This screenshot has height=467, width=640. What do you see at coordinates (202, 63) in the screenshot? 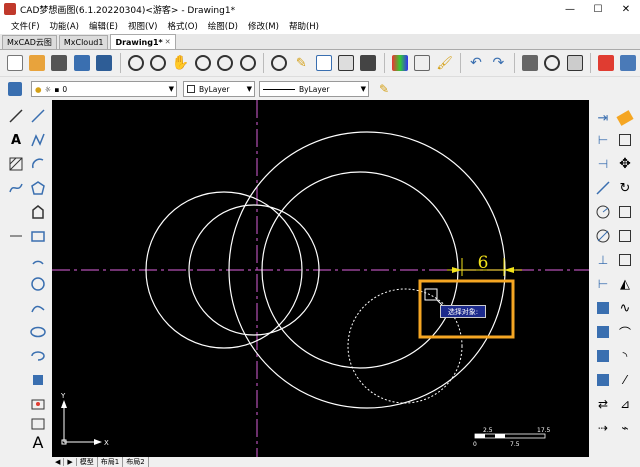
I see `zoom-window-icon` at bounding box center [202, 63].